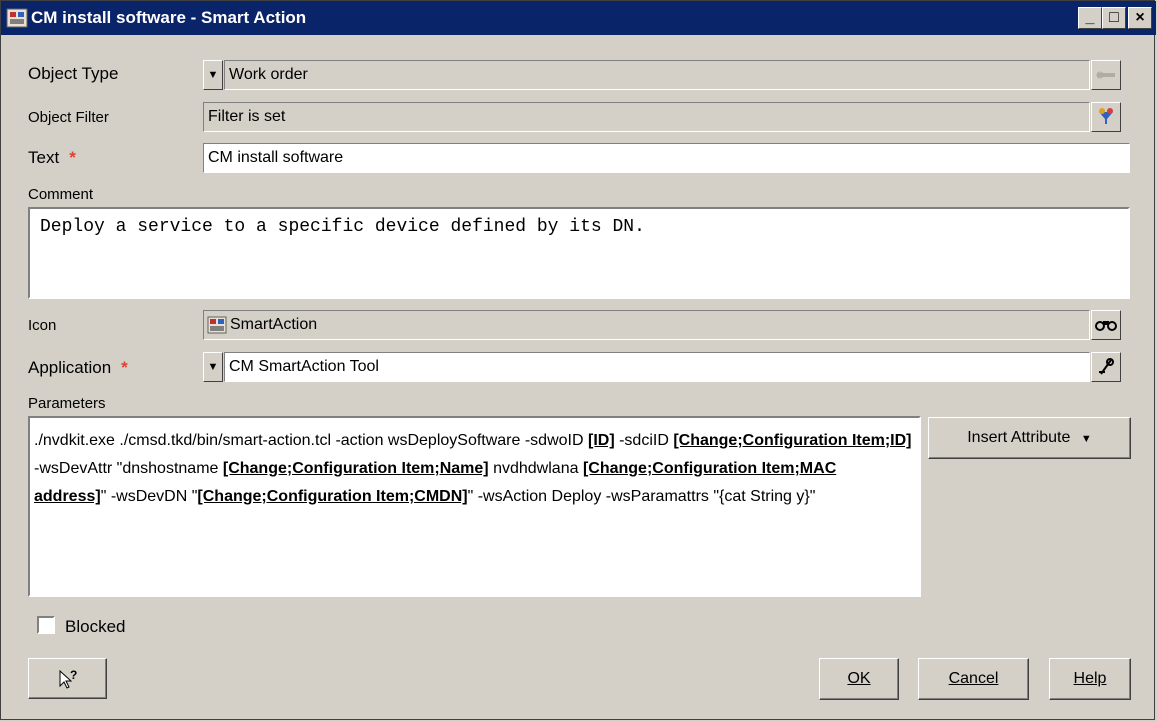 The width and height of the screenshot is (1157, 722). I want to click on application-value: CM SmartAction Tool, so click(304, 366).